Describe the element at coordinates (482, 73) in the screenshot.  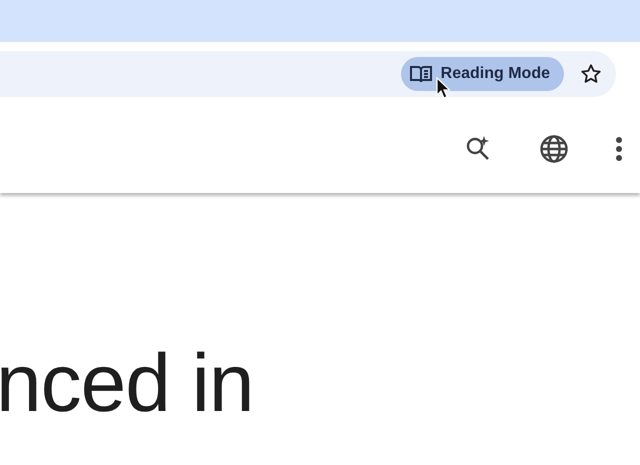
I see `reading-mode-chip: Reading Mode` at that location.